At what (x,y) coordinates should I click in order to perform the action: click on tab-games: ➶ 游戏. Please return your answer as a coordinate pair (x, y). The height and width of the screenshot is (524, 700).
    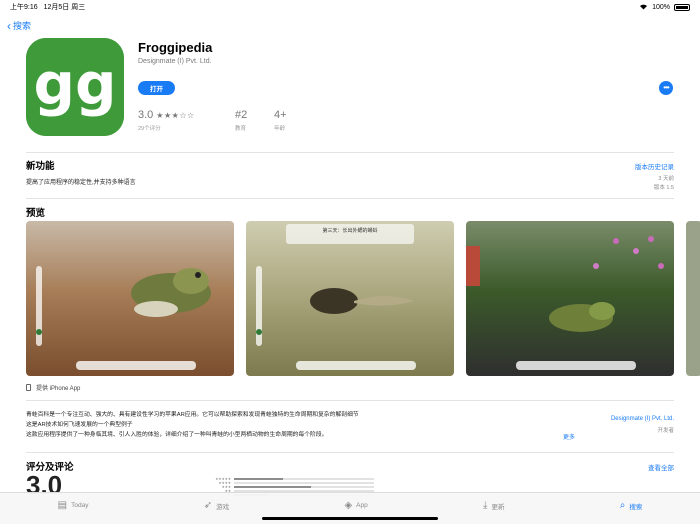
    Looking at the image, I should click on (216, 505).